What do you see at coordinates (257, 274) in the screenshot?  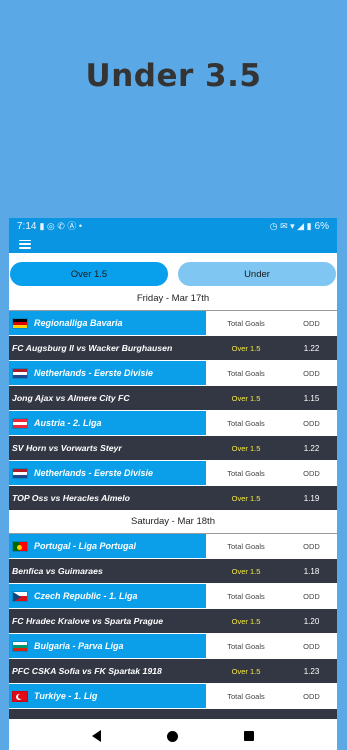 I see `tab-under: Under` at bounding box center [257, 274].